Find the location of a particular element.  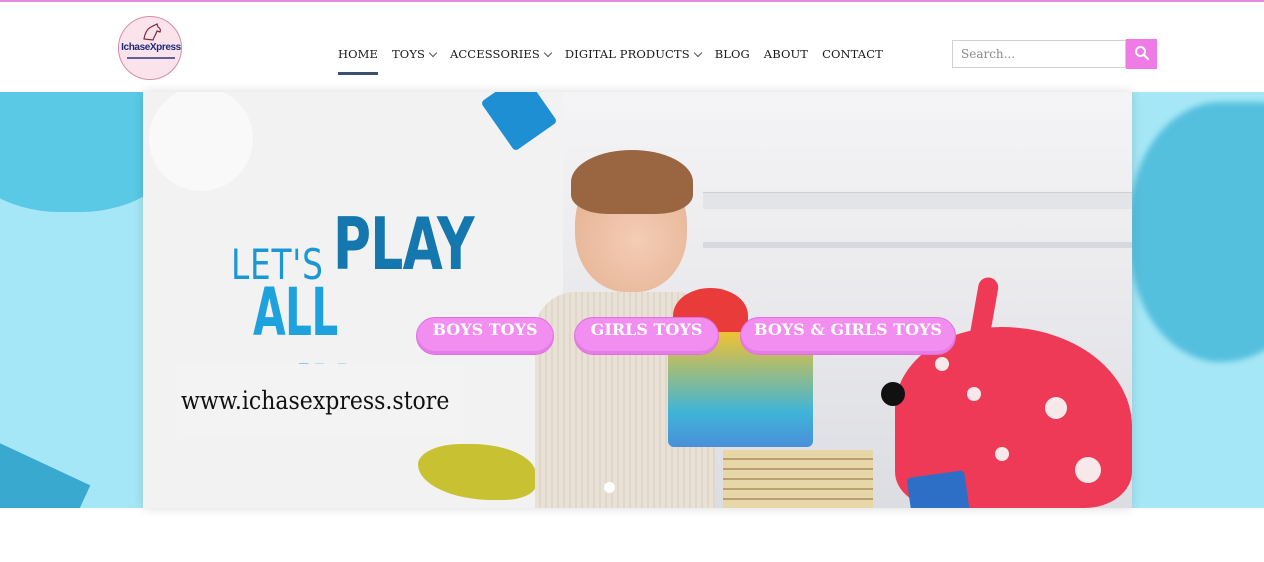

nav-item-blog: BLOG is located at coordinates (732, 54).